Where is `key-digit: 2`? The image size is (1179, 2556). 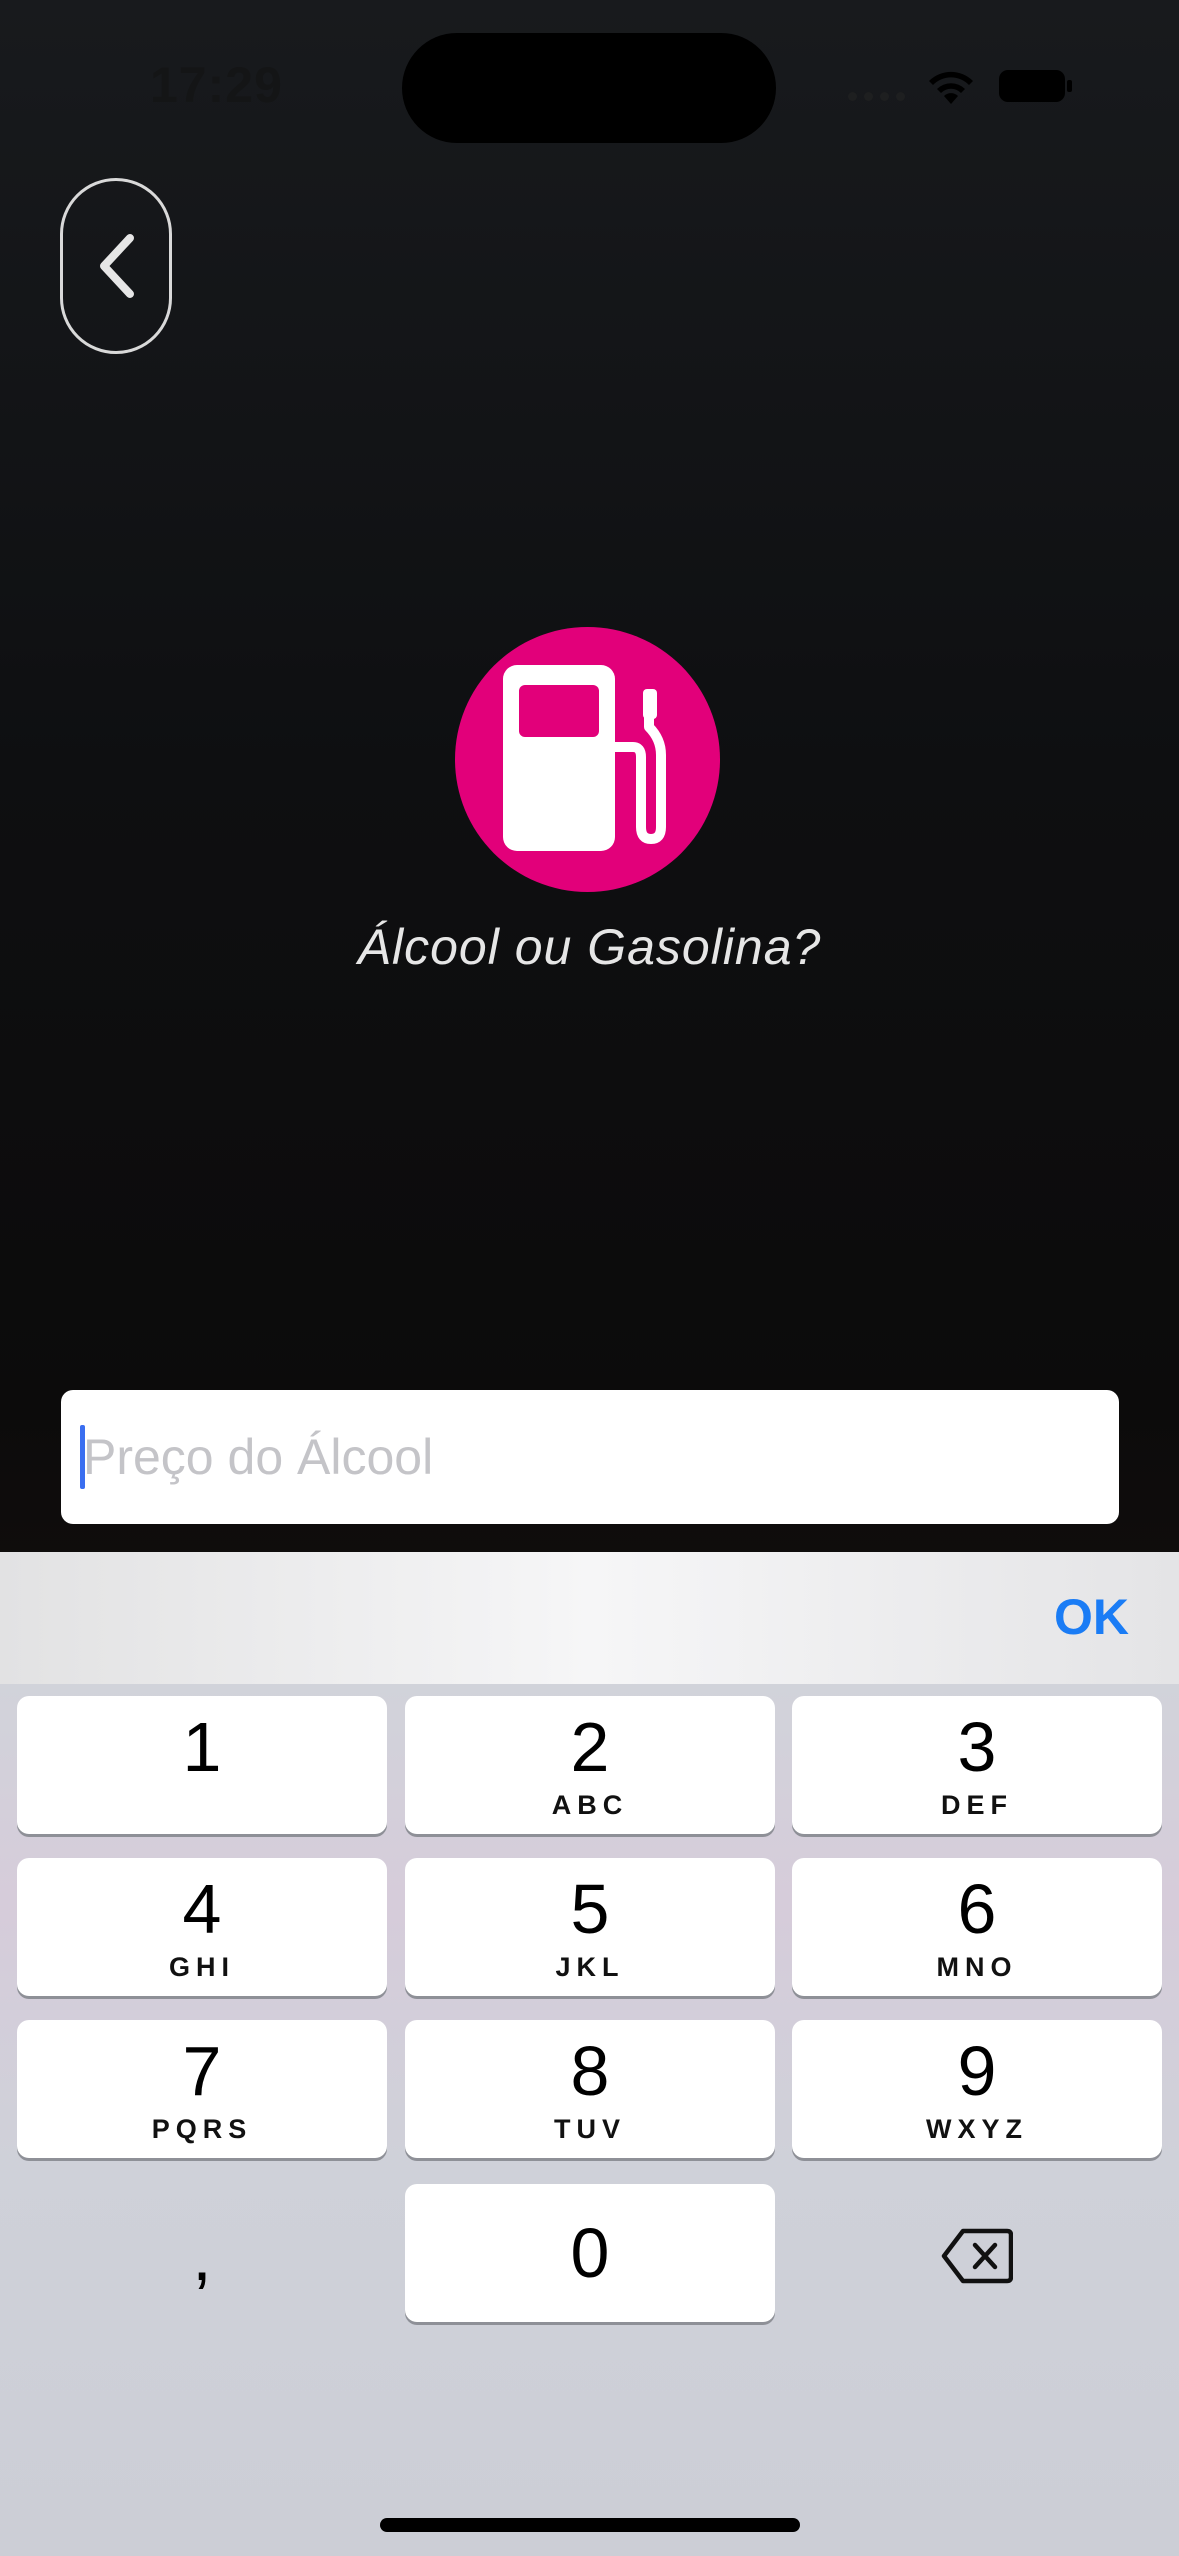
key-digit: 2 is located at coordinates (590, 1747).